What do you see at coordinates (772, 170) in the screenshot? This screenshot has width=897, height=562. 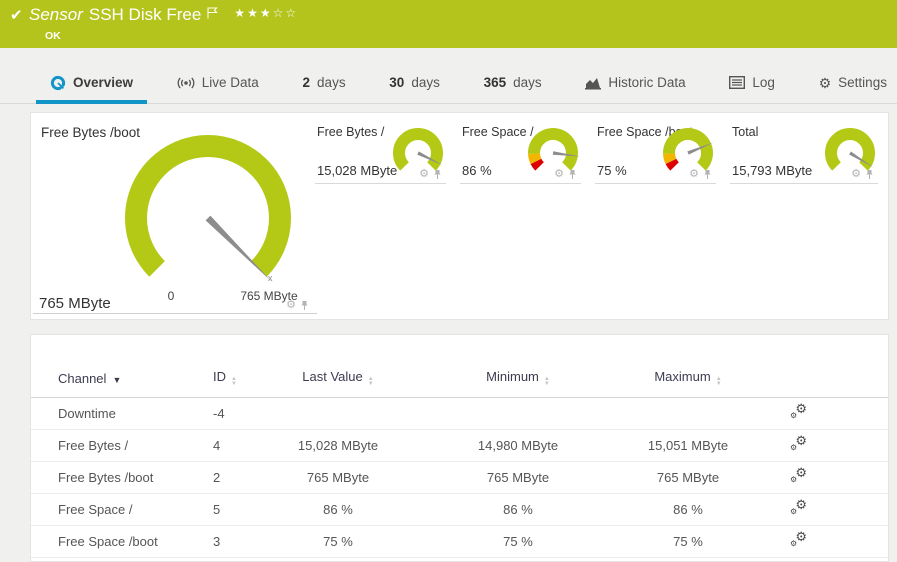 I see `gauge-value: 15,793 MByte` at bounding box center [772, 170].